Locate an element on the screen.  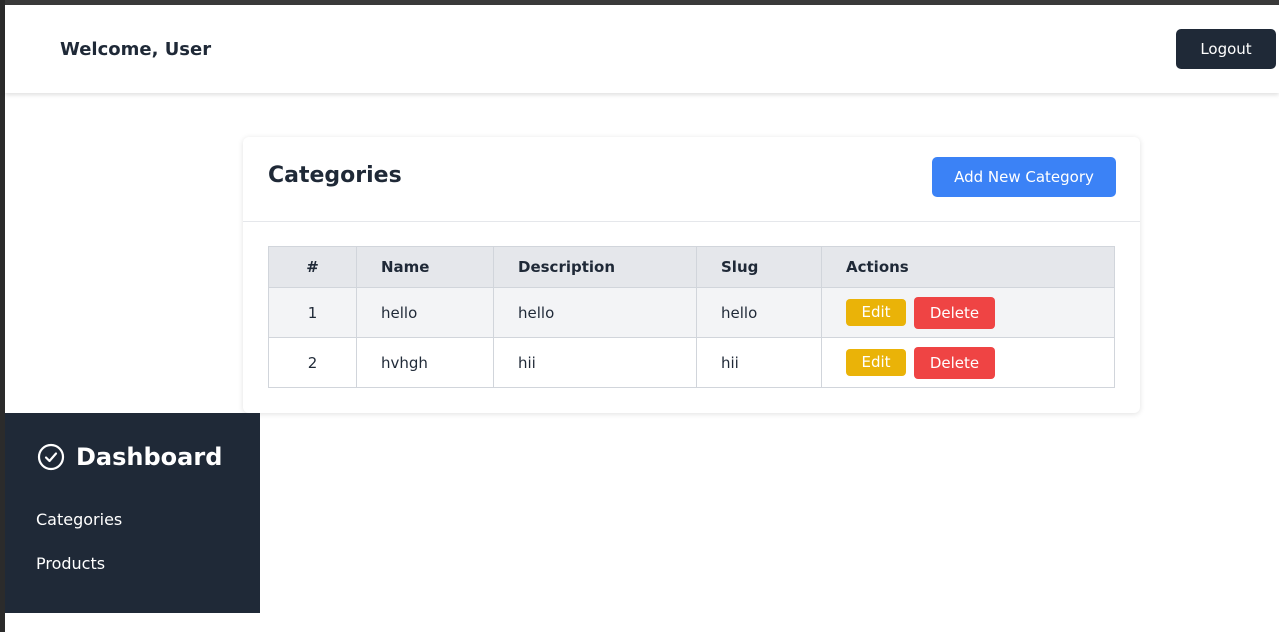
sidebar-title: Dashboard is located at coordinates (129, 457).